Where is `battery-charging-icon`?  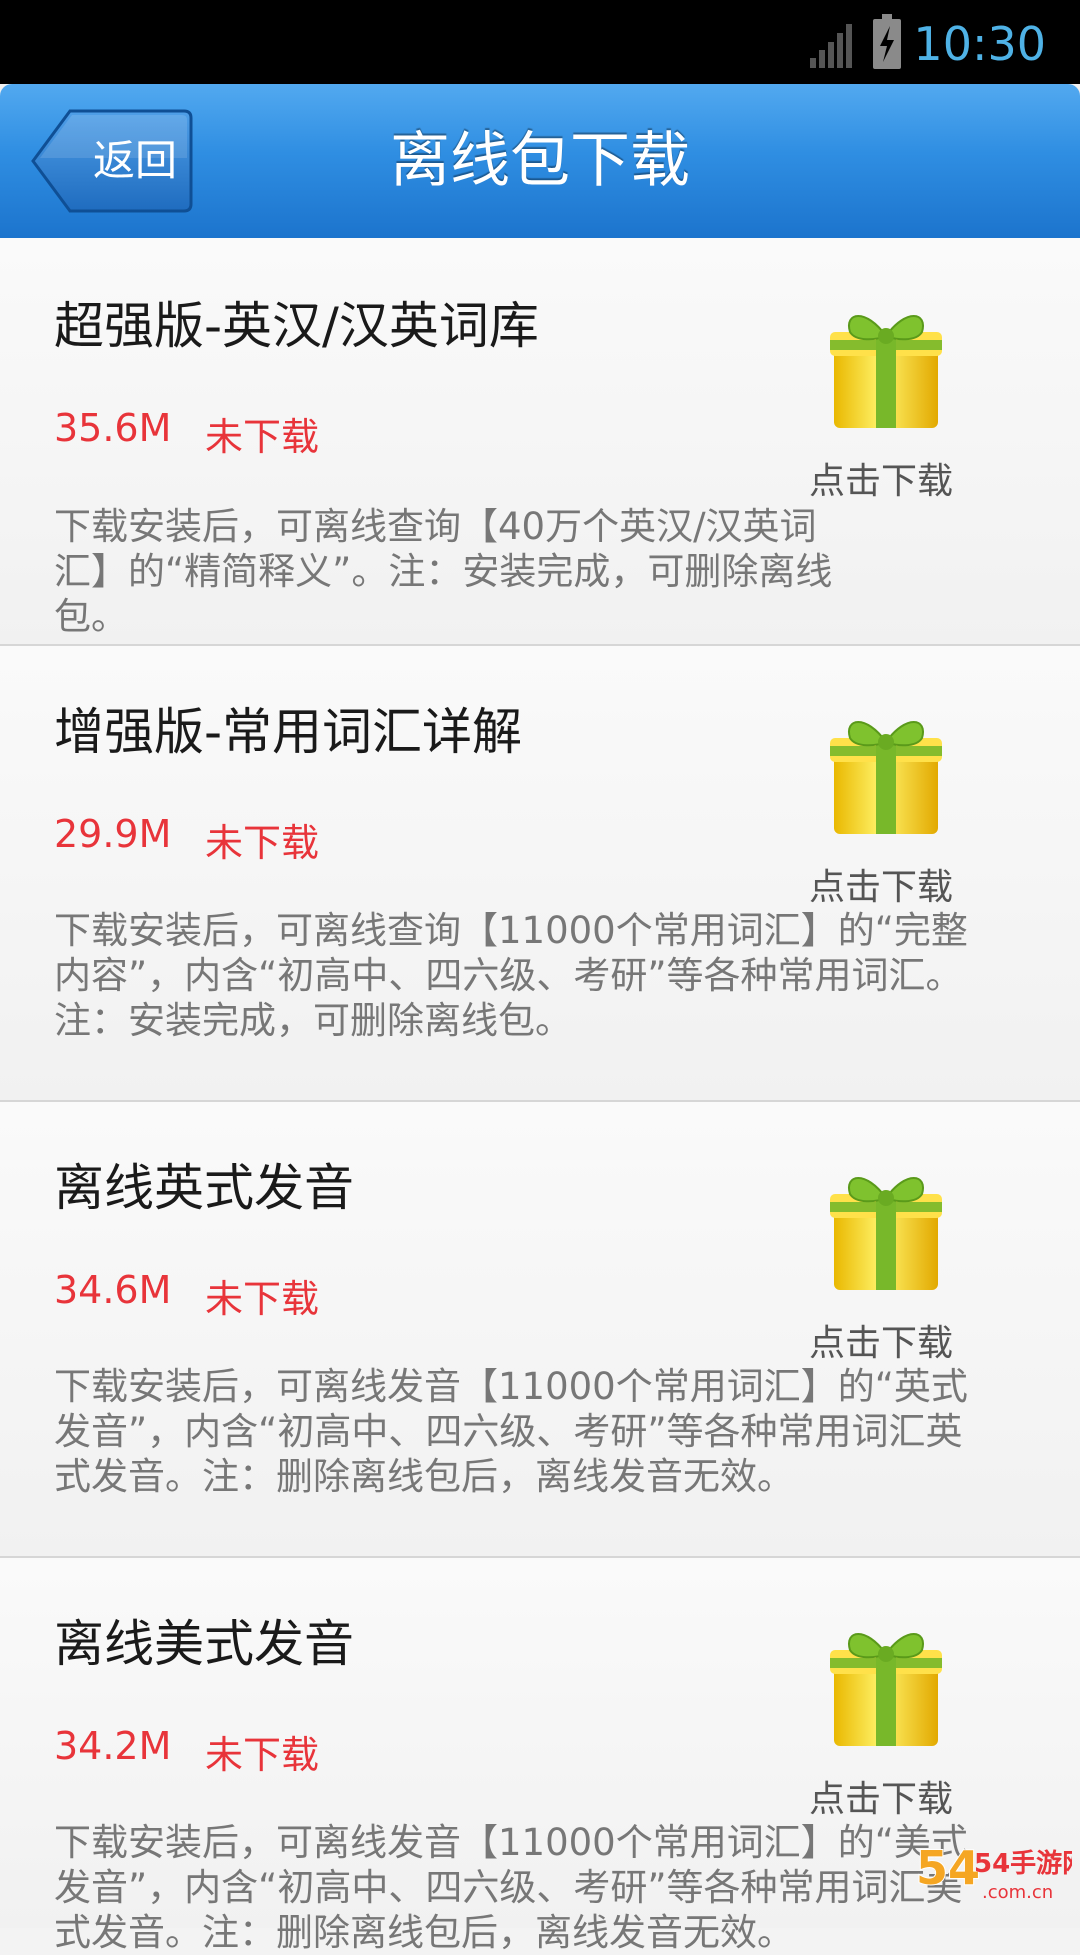 battery-charging-icon is located at coordinates (887, 41).